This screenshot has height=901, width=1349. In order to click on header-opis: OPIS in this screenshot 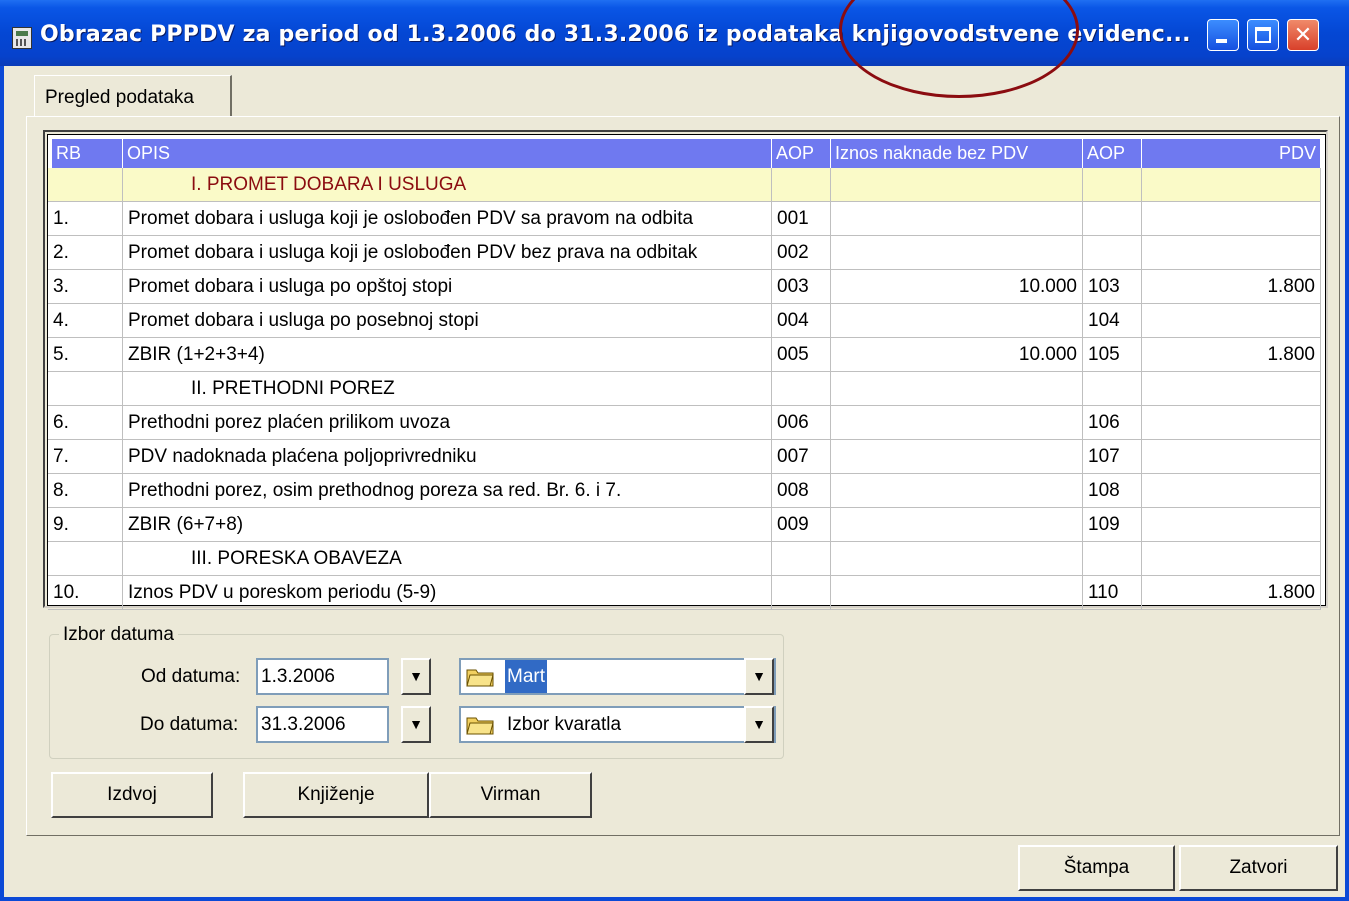, I will do `click(447, 153)`.